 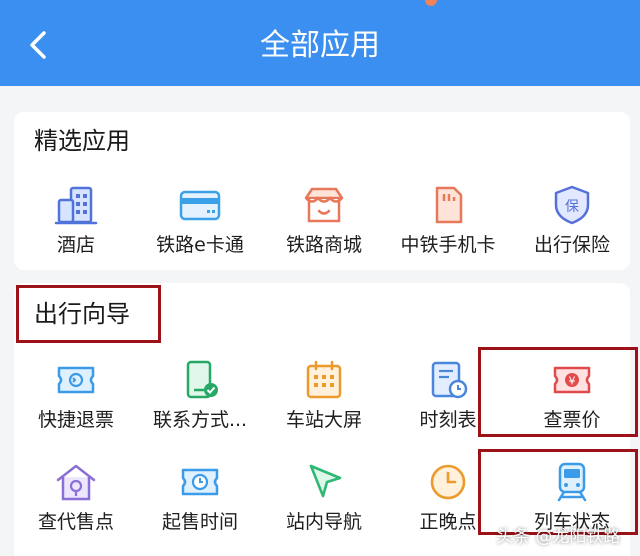 What do you see at coordinates (75, 420) in the screenshot?
I see `app-label: 快捷退票` at bounding box center [75, 420].